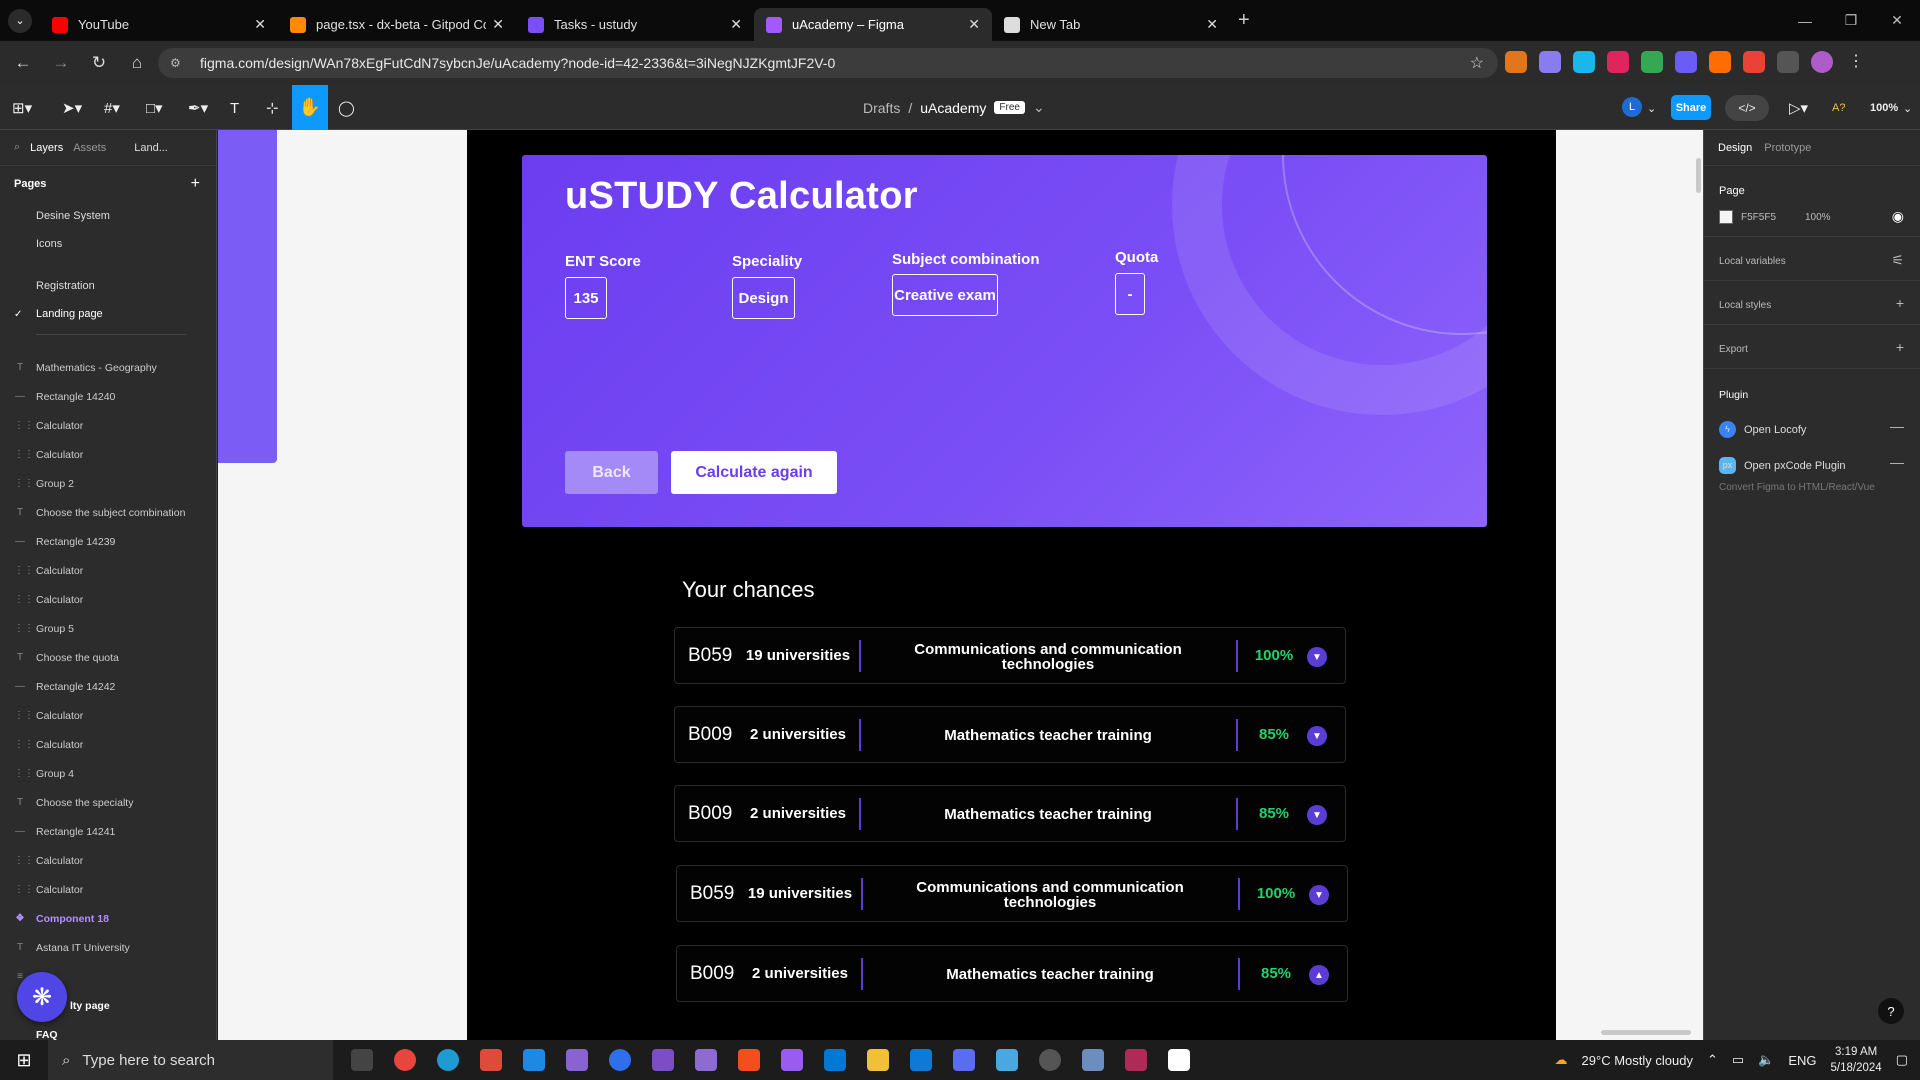 This screenshot has width=1920, height=1080. Describe the element at coordinates (1856, 1060) in the screenshot. I see `clock: 3:19 AM 5/18/2024` at that location.